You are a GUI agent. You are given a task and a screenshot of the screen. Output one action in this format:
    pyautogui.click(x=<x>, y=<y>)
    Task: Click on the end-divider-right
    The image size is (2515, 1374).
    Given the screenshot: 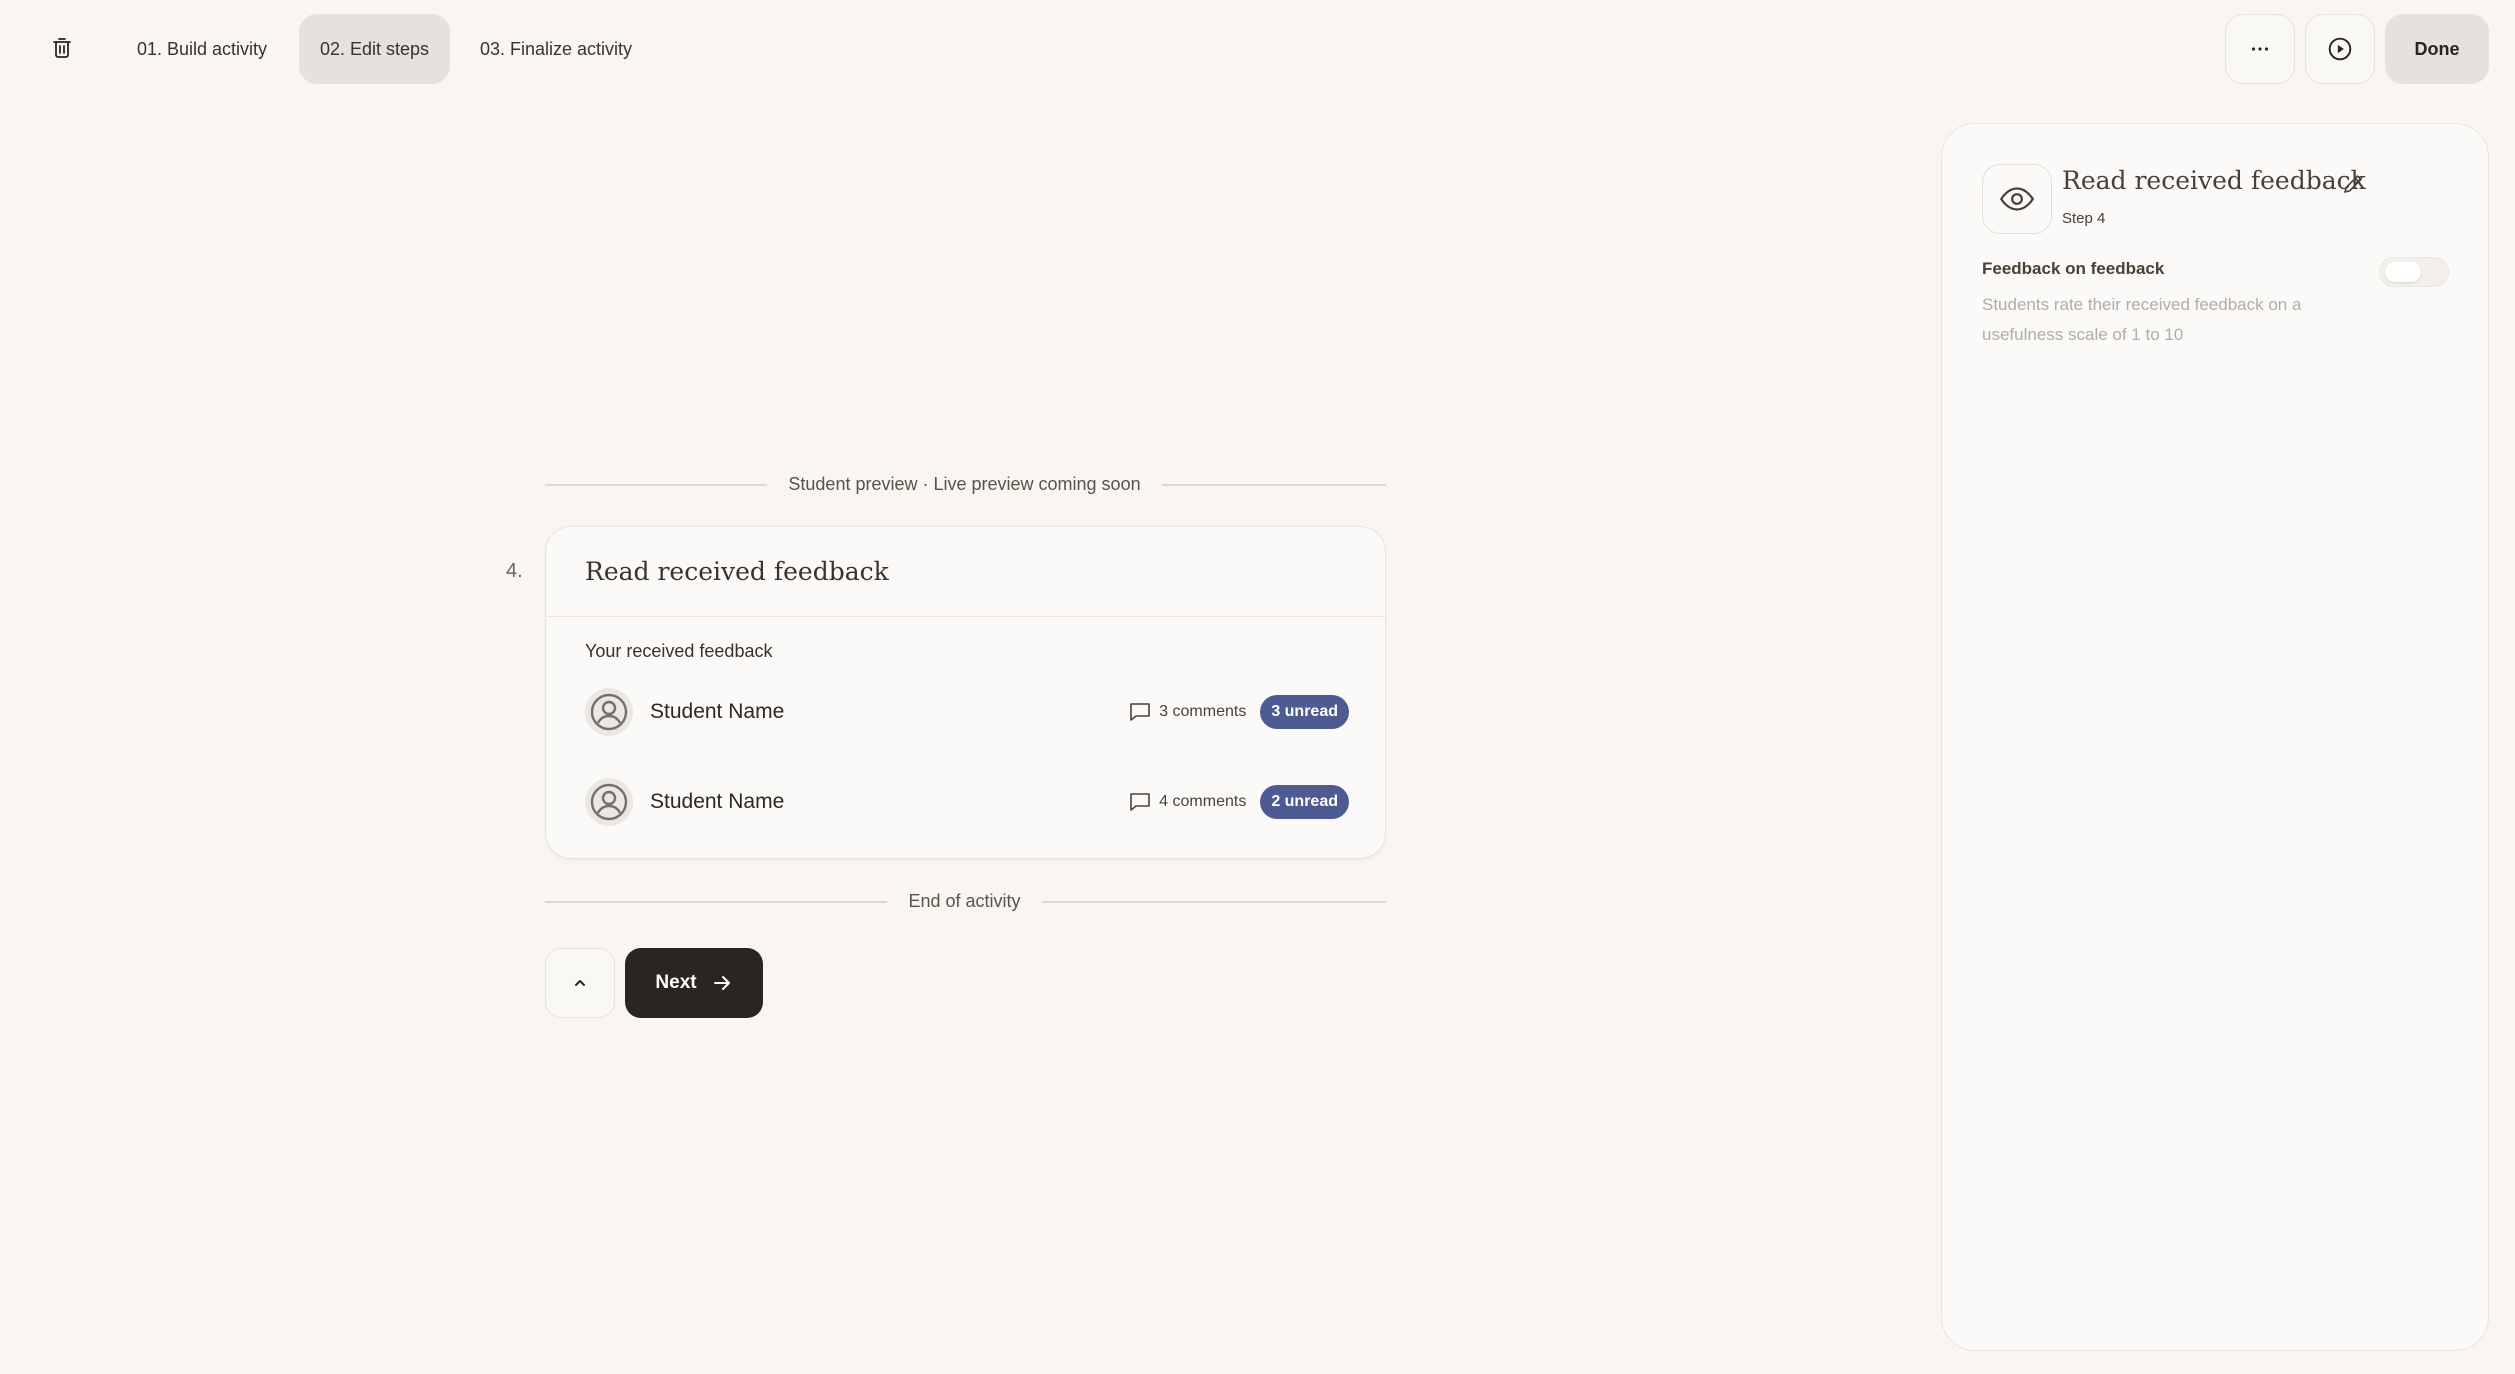 What is the action you would take?
    pyautogui.click(x=1214, y=902)
    